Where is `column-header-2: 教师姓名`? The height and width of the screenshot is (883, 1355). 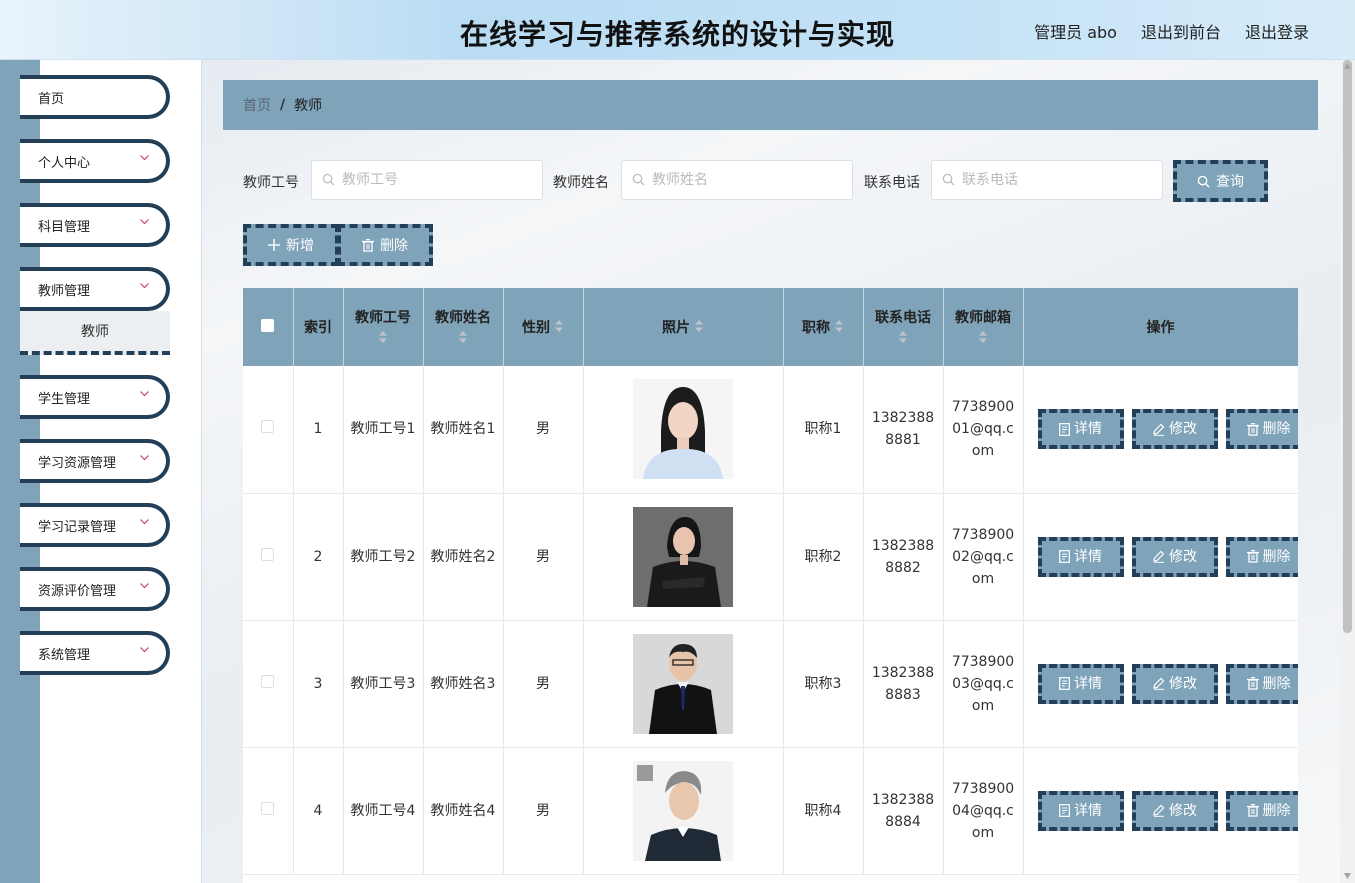 column-header-2: 教师姓名 is located at coordinates (463, 327).